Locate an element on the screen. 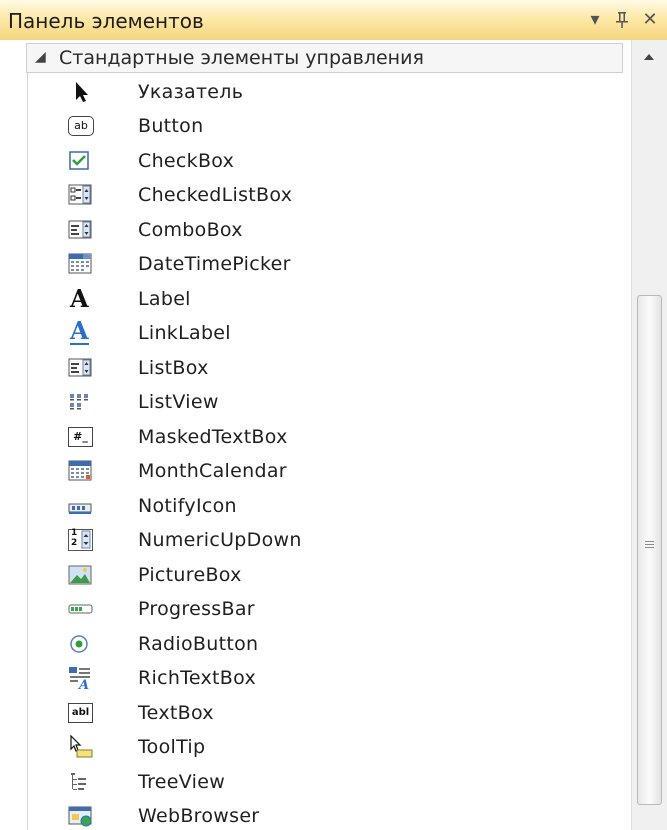  item-label: NotifyIcon is located at coordinates (187, 506).